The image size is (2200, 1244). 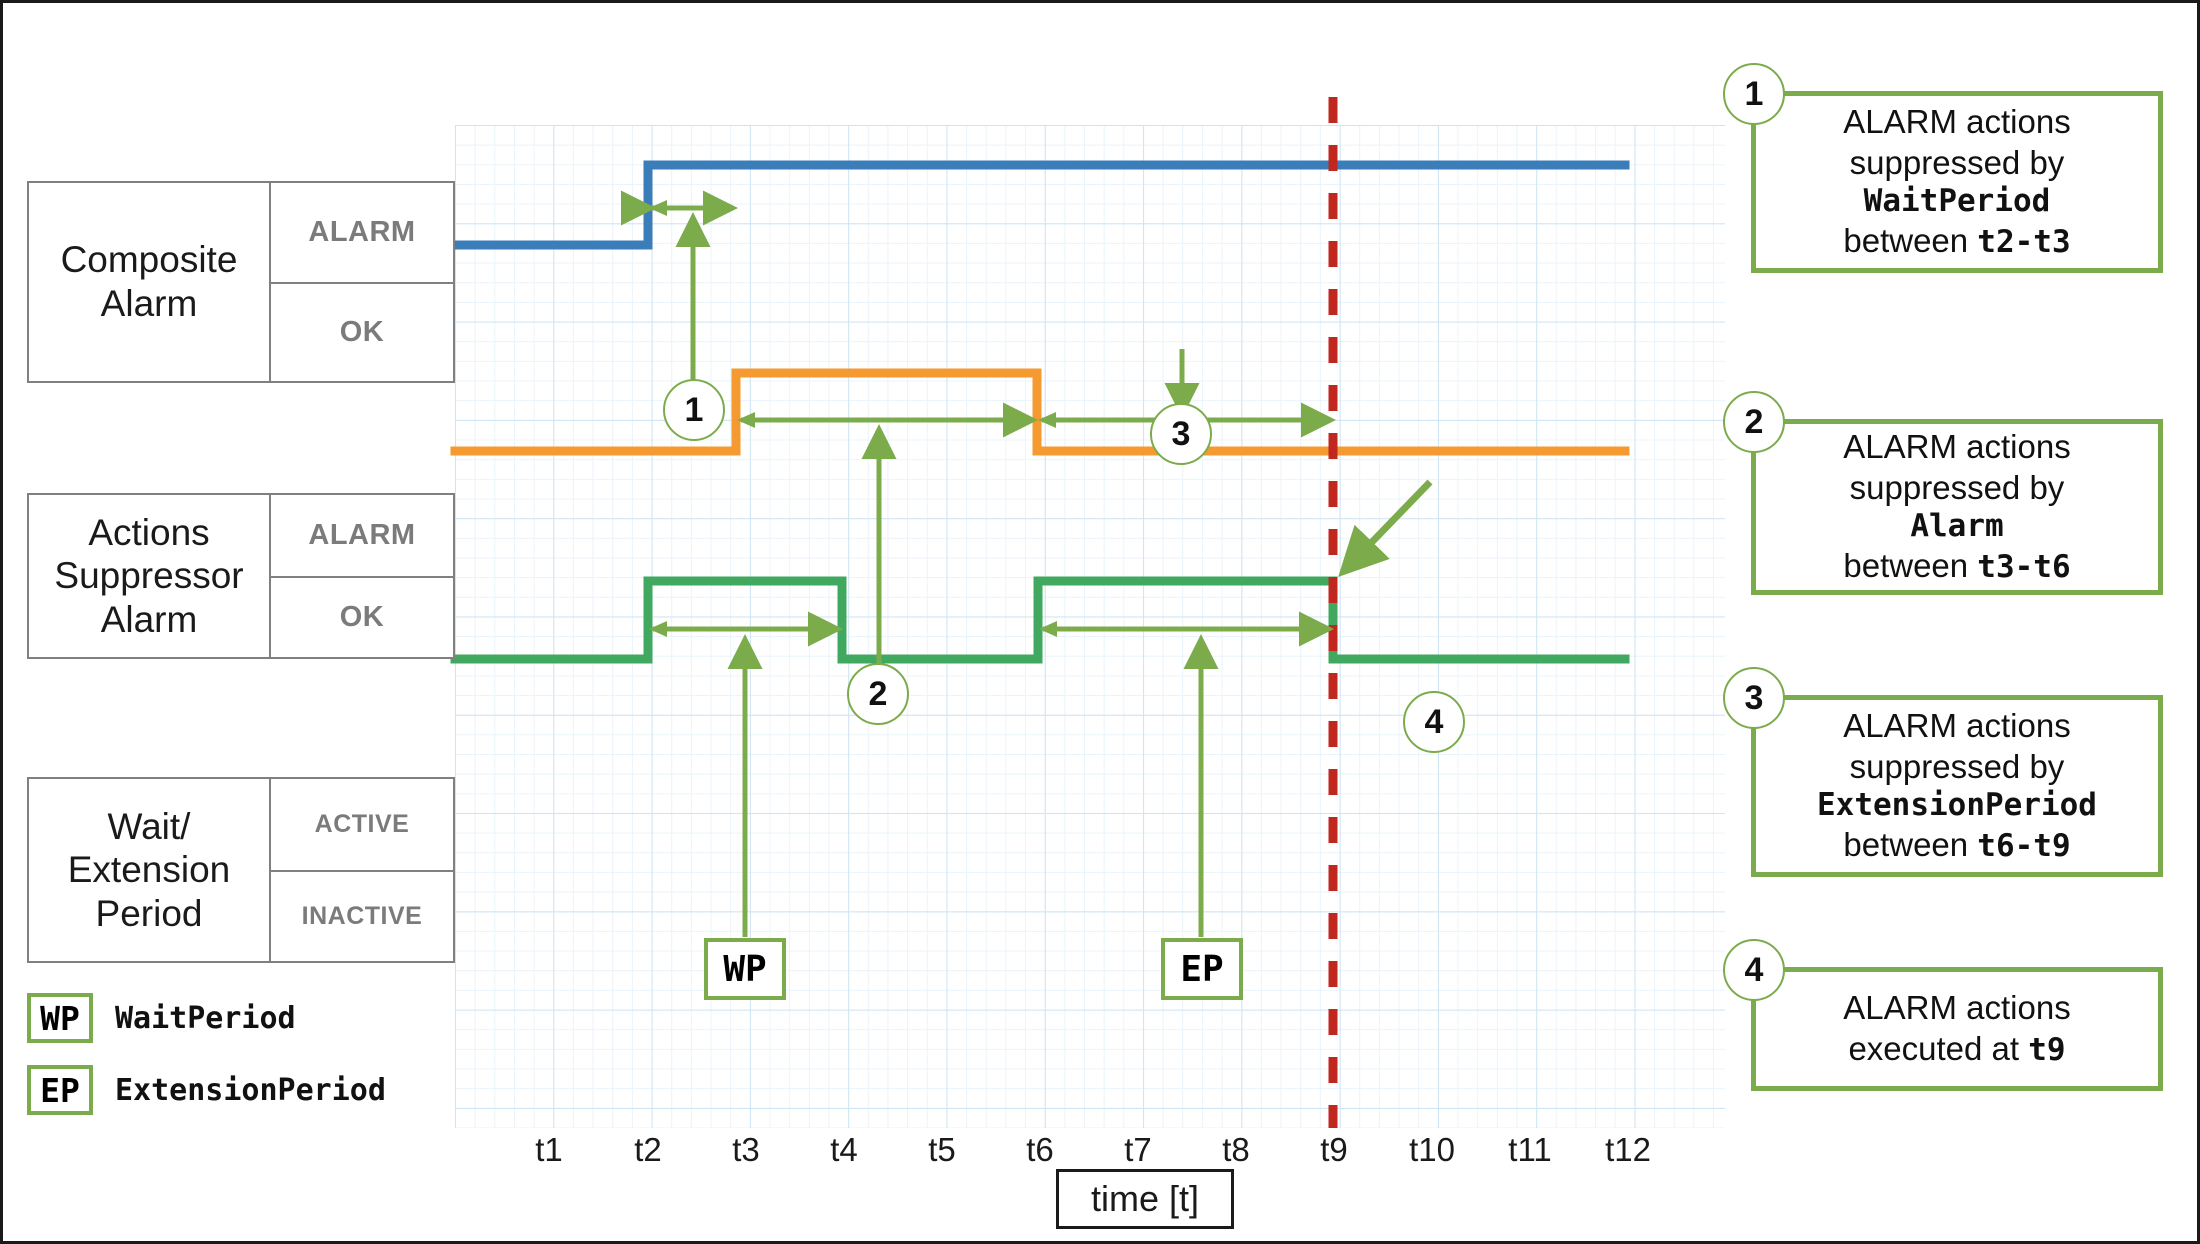 I want to click on note-4-line-2-text: executed at, so click(x=1938, y=1048).